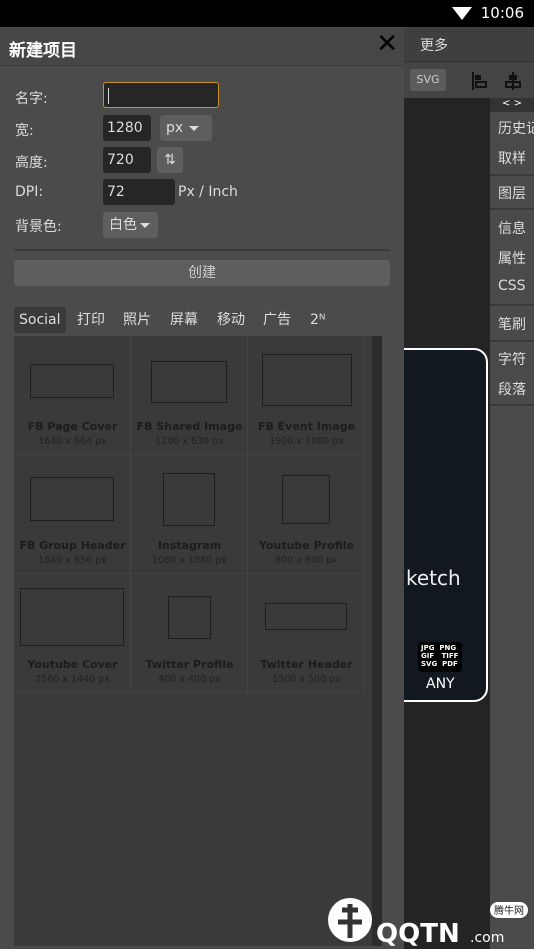 This screenshot has width=534, height=949. What do you see at coordinates (502, 13) in the screenshot?
I see `clock: 10:06` at bounding box center [502, 13].